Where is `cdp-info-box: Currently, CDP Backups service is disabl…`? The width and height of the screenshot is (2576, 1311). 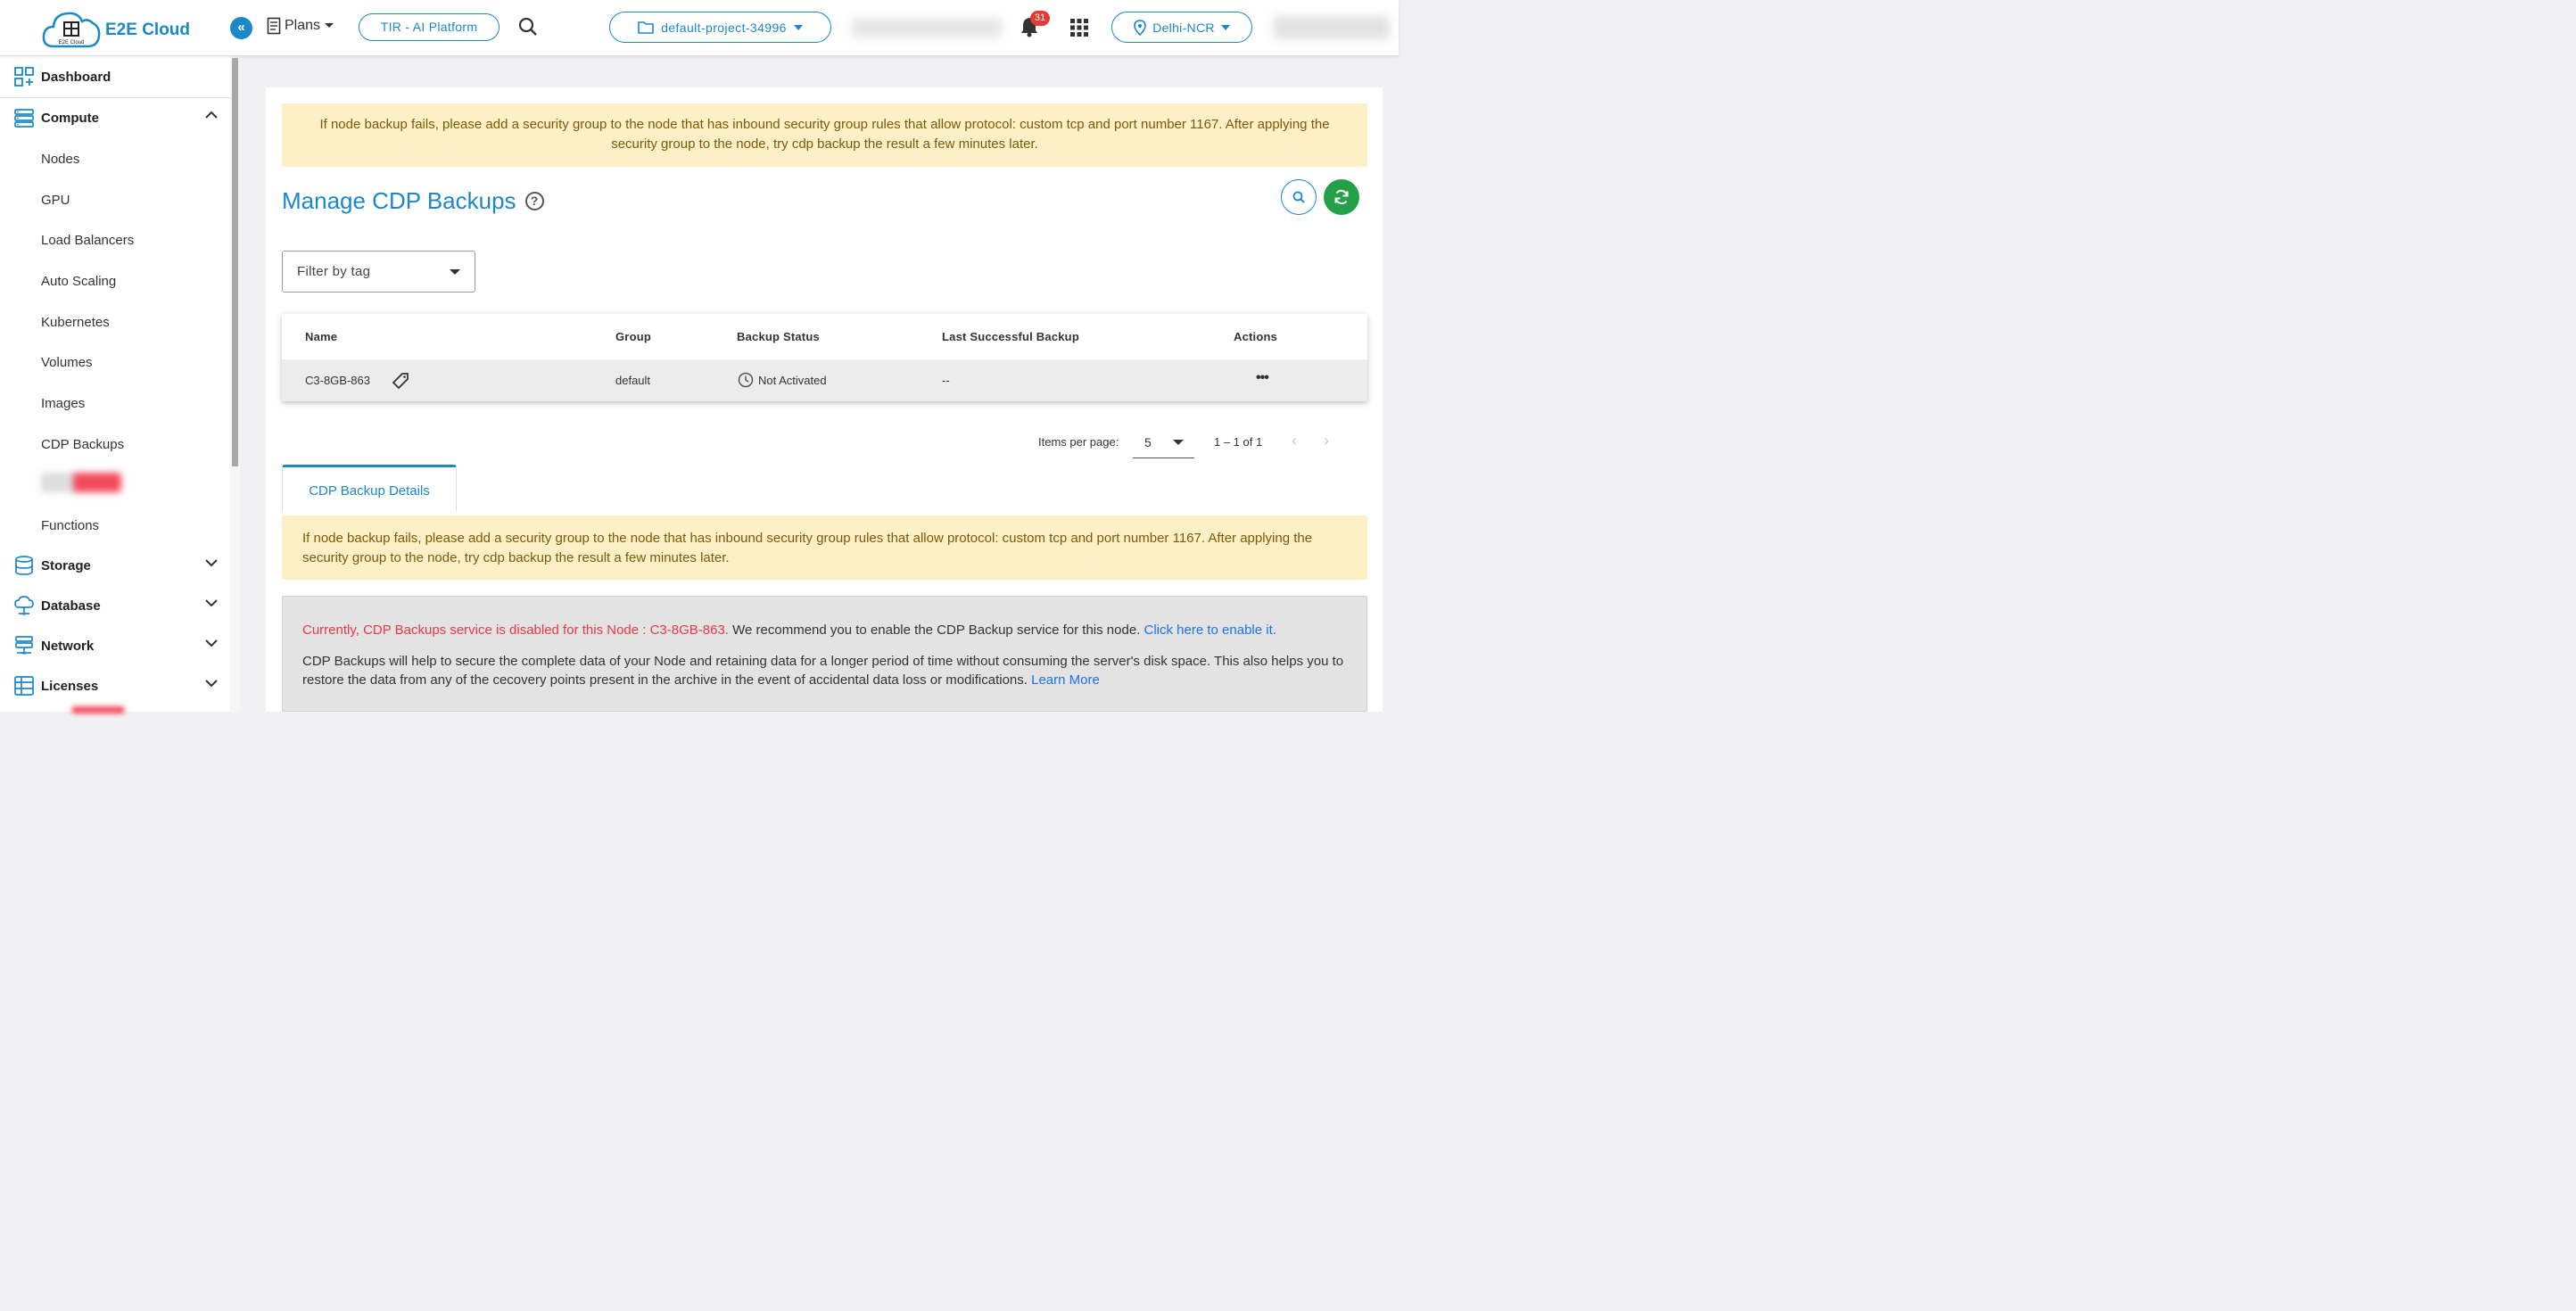 cdp-info-box: Currently, CDP Backups service is disabl… is located at coordinates (825, 654).